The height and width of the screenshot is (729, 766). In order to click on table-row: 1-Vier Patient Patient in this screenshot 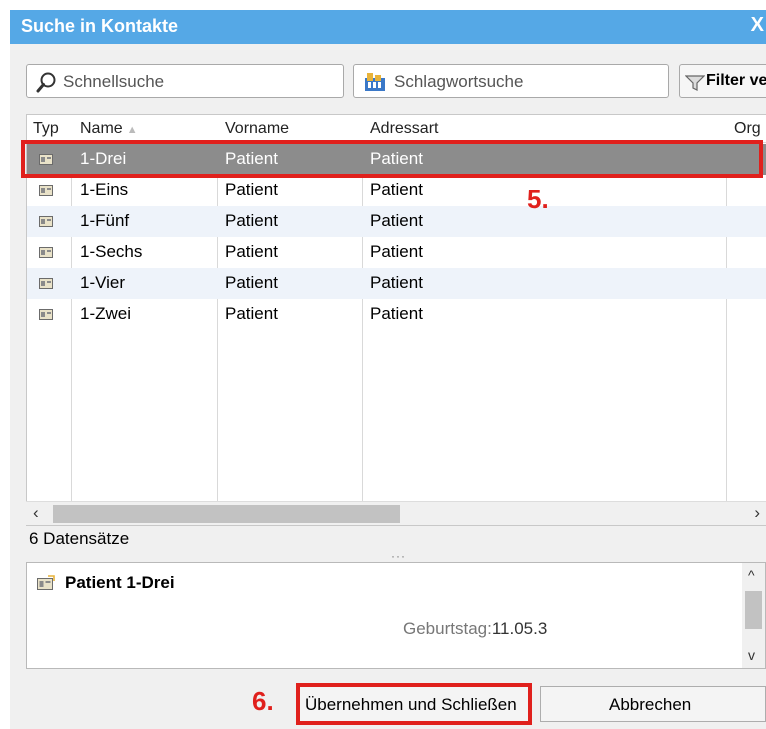, I will do `click(396, 283)`.